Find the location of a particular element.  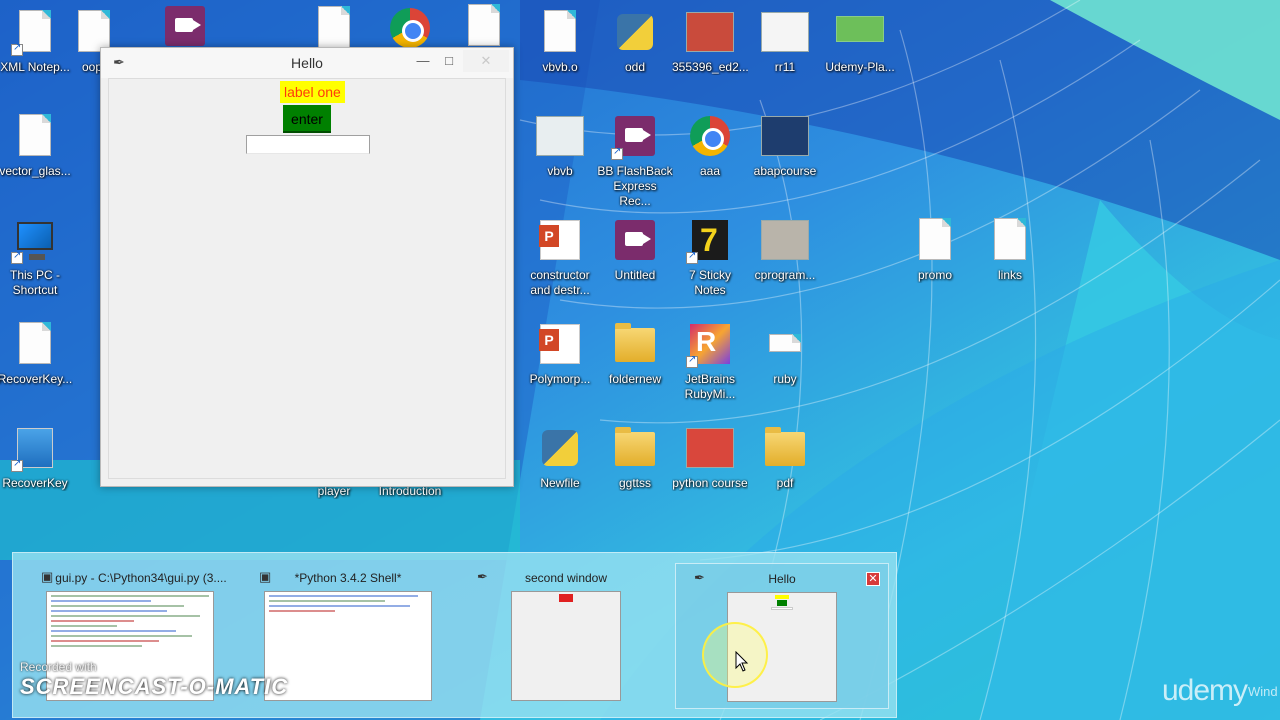

desktop-icon-ruby: ruby is located at coordinates (785, 353).